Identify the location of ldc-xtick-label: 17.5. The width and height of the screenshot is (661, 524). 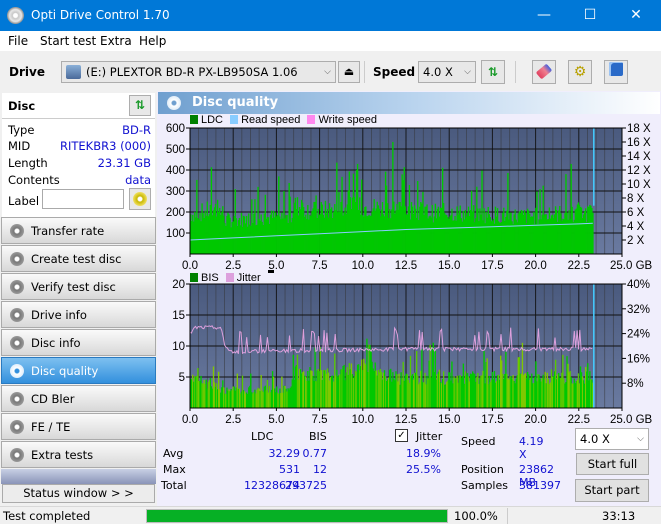
(492, 266).